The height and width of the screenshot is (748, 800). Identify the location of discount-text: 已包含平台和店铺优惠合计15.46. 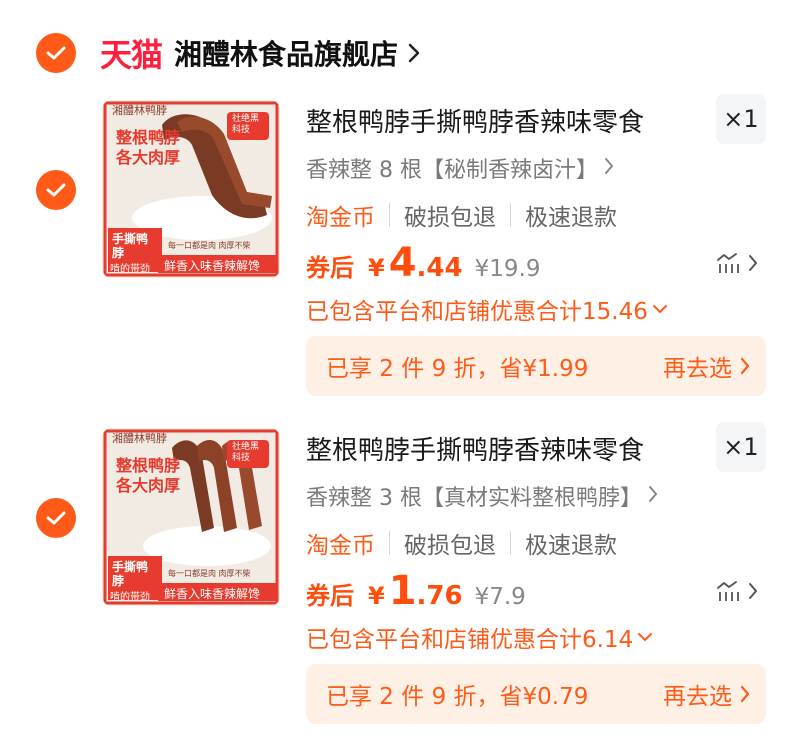
(477, 312).